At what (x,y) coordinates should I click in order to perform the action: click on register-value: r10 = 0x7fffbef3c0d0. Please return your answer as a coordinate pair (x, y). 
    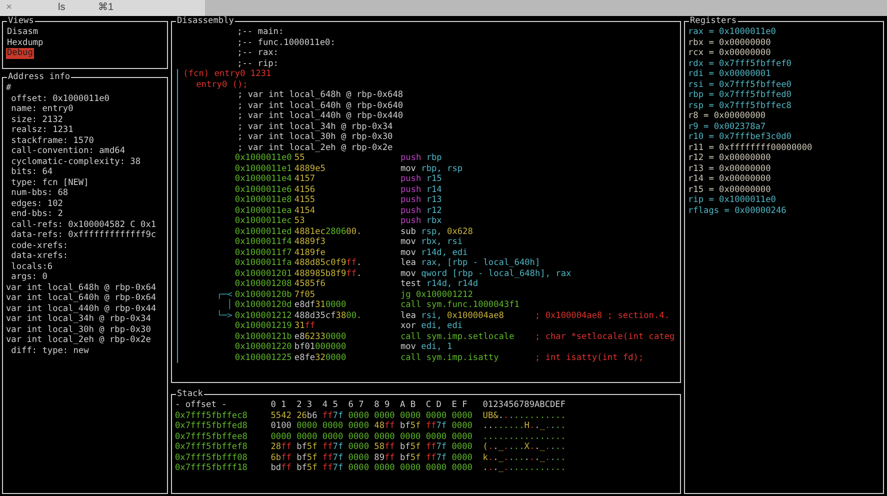
    Looking at the image, I should click on (740, 137).